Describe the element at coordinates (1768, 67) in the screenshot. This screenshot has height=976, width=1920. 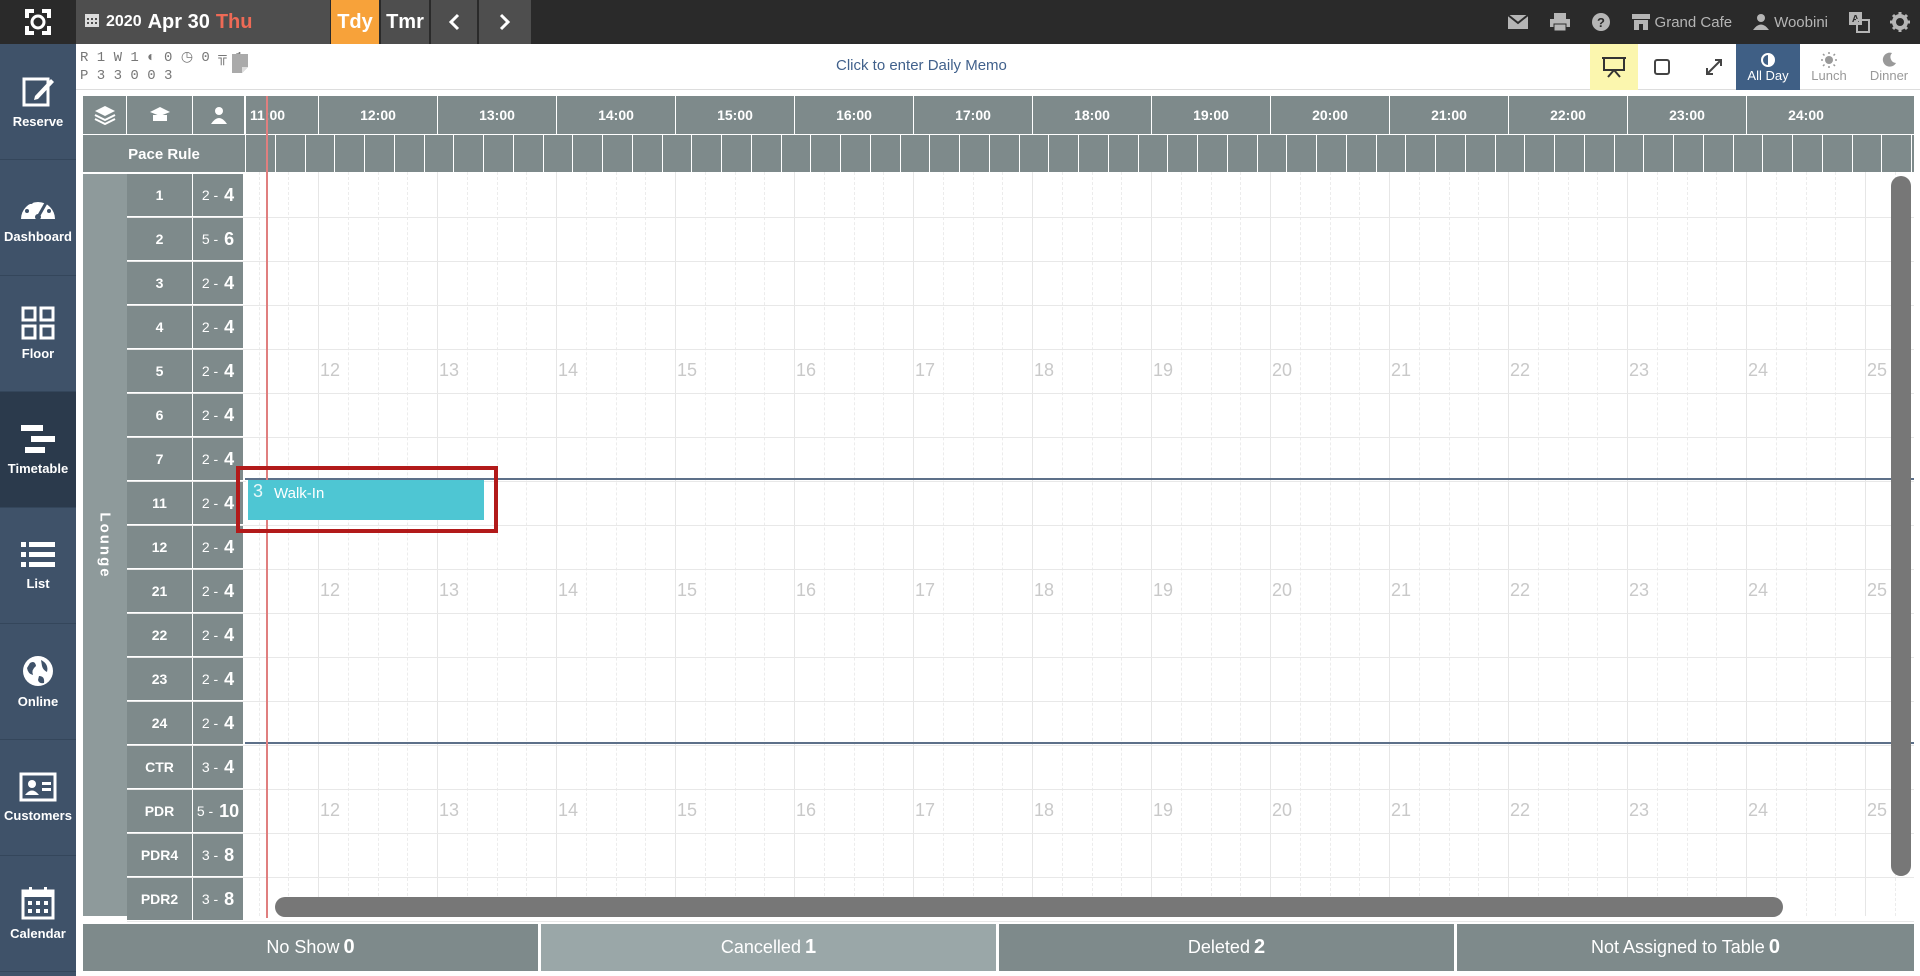
I see `all-day-button: All Day` at that location.